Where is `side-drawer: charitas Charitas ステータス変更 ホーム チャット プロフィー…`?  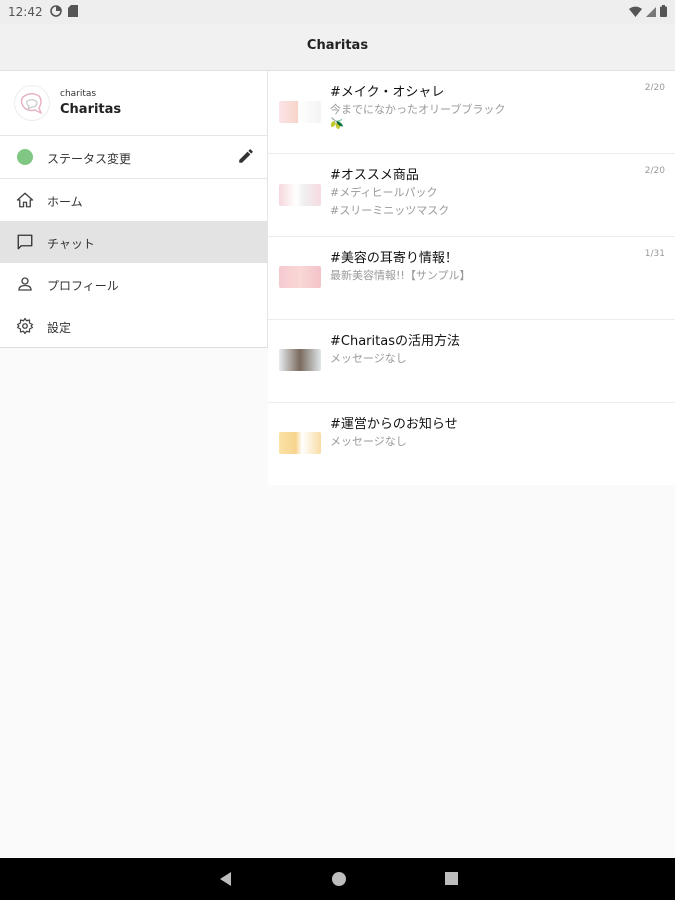
side-drawer: charitas Charitas ステータス変更 ホーム チャット プロフィー… is located at coordinates (134, 209).